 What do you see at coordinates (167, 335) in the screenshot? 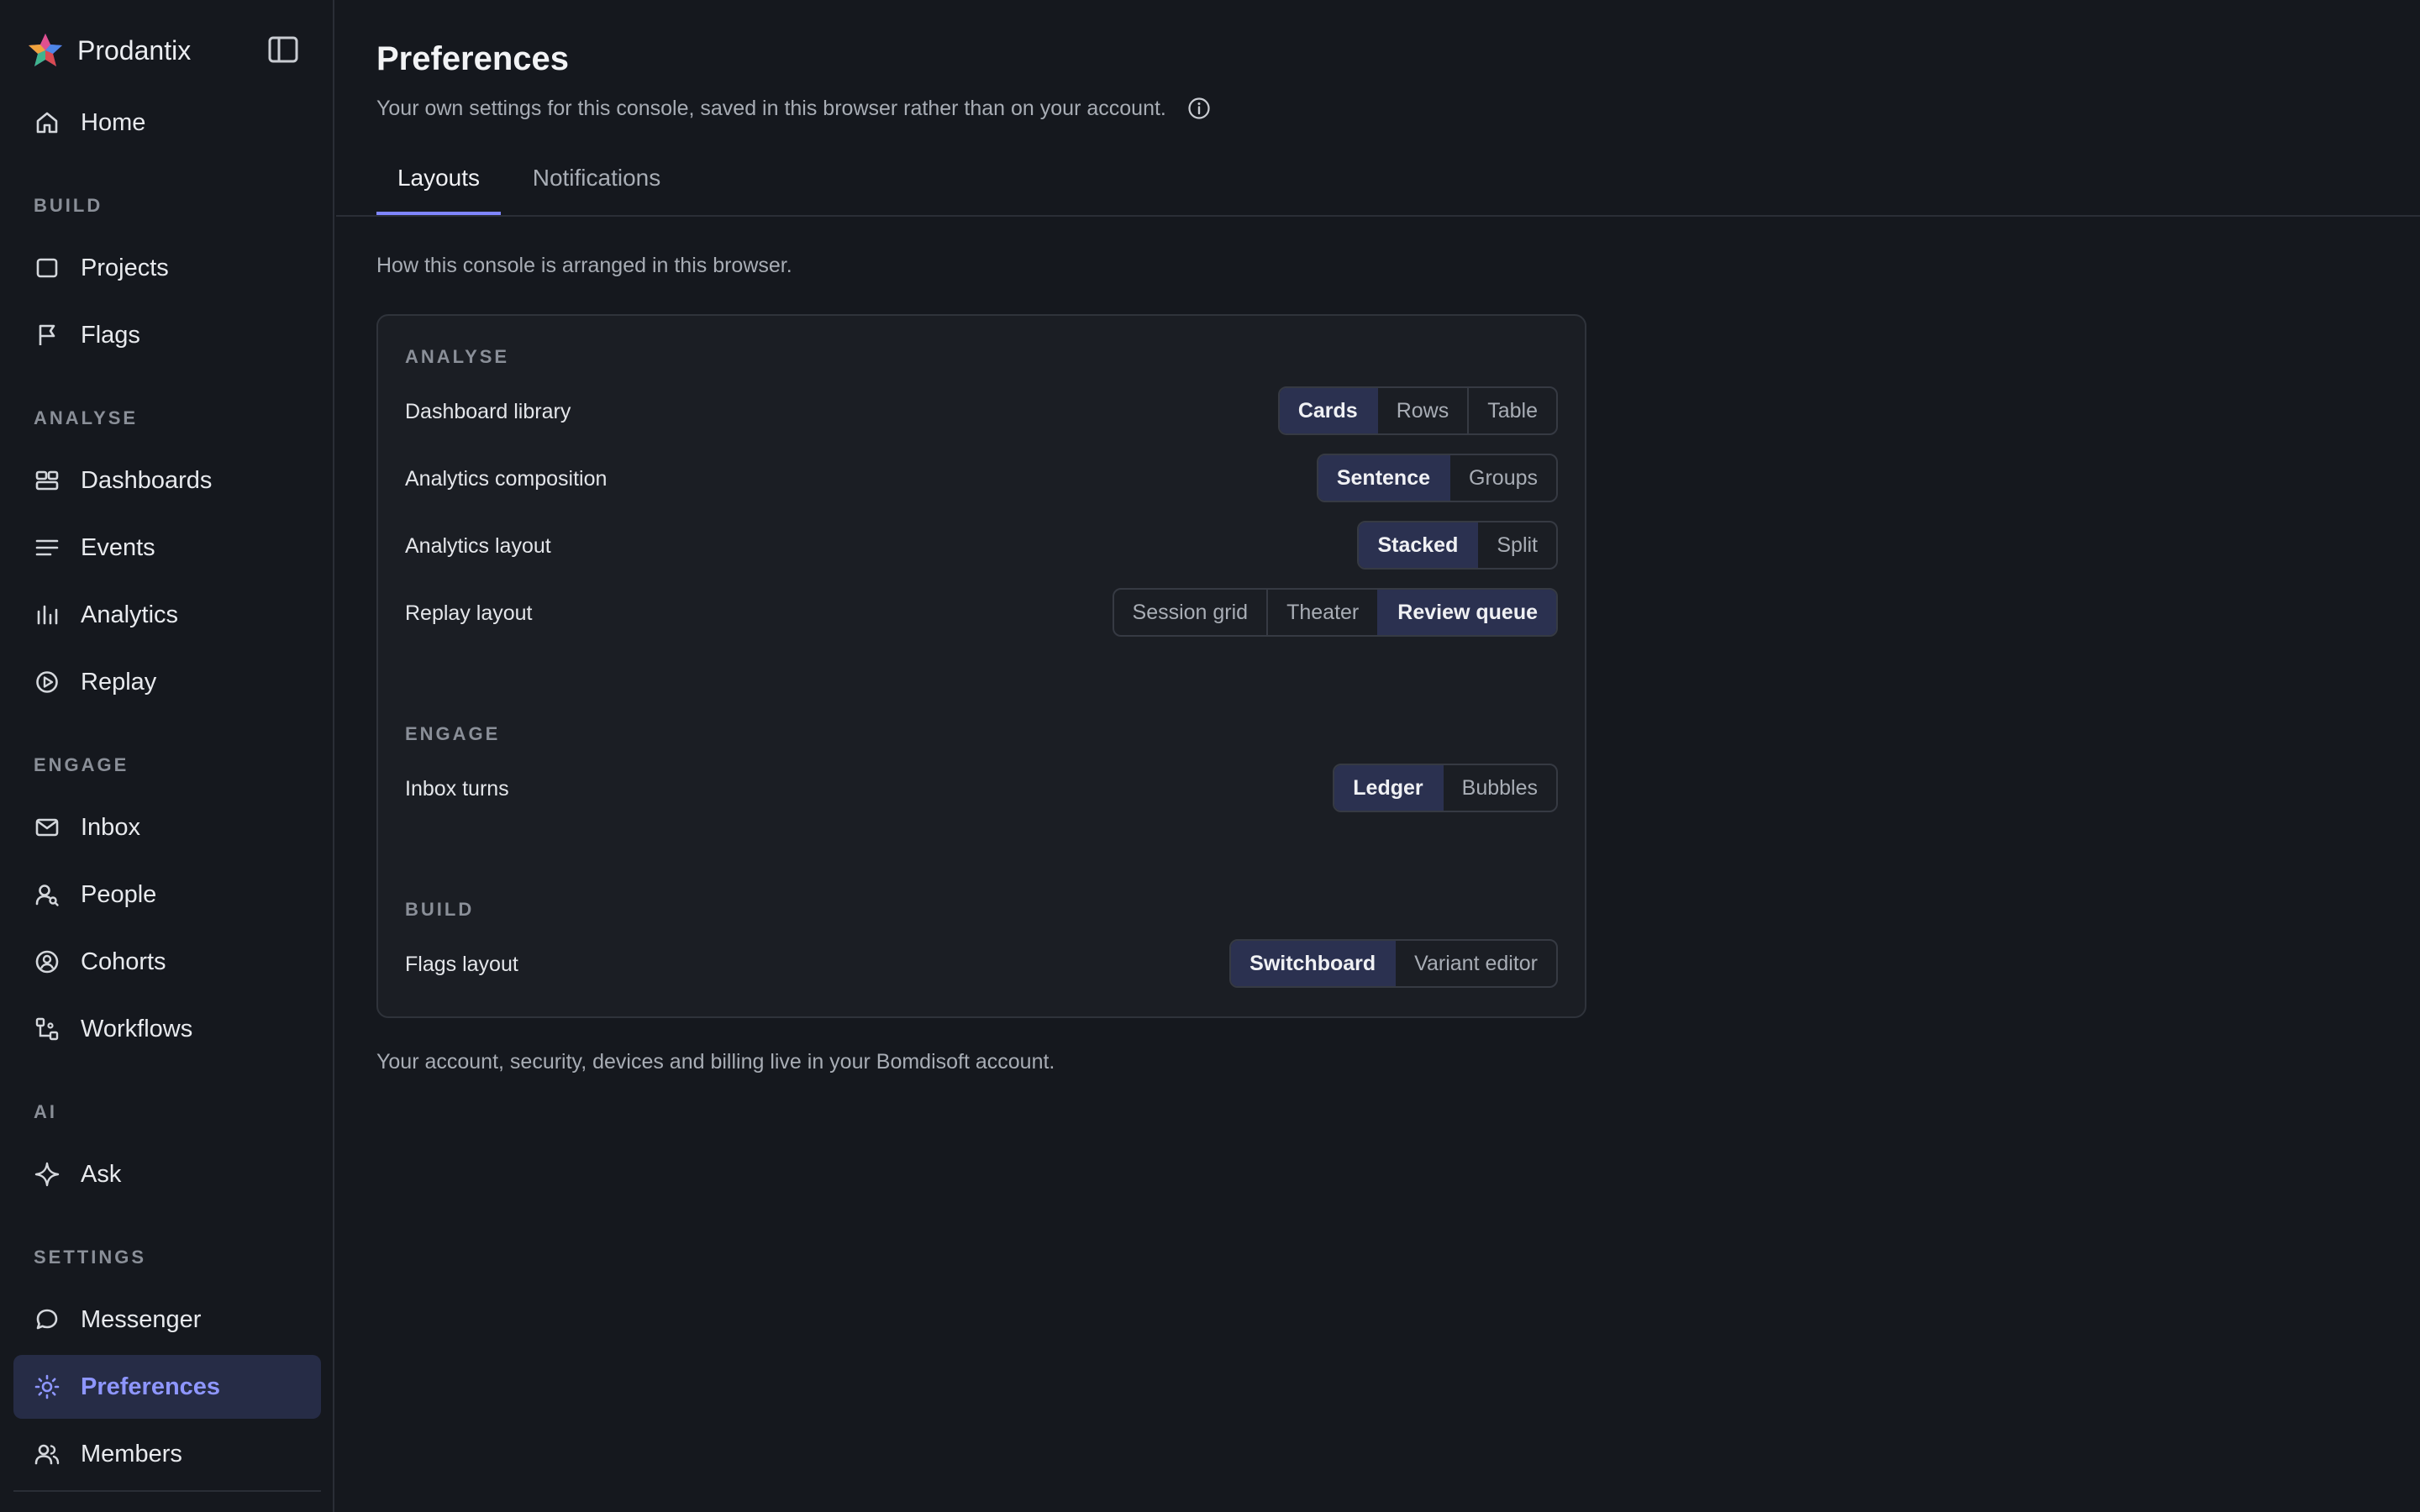
I see `sidebar-item-flags: Flags` at bounding box center [167, 335].